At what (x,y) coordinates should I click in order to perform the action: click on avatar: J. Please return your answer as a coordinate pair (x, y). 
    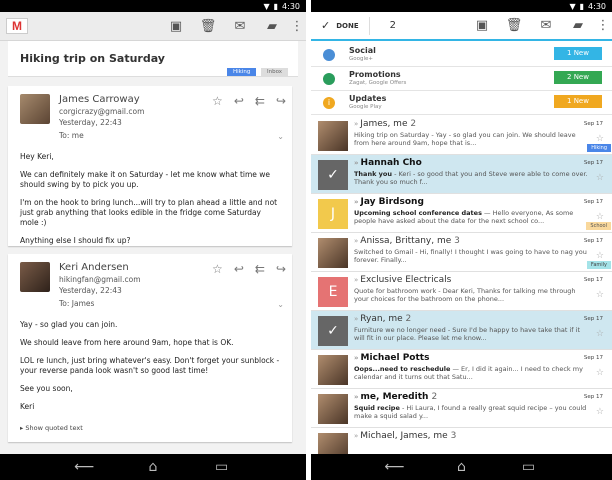
    Looking at the image, I should click on (333, 214).